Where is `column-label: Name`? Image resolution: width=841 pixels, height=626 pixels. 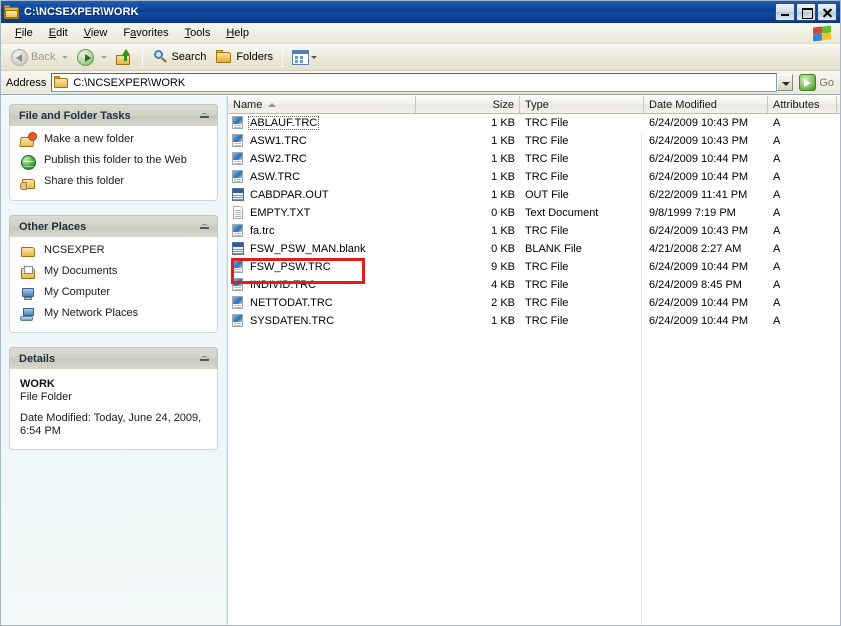
column-label: Name is located at coordinates (248, 104).